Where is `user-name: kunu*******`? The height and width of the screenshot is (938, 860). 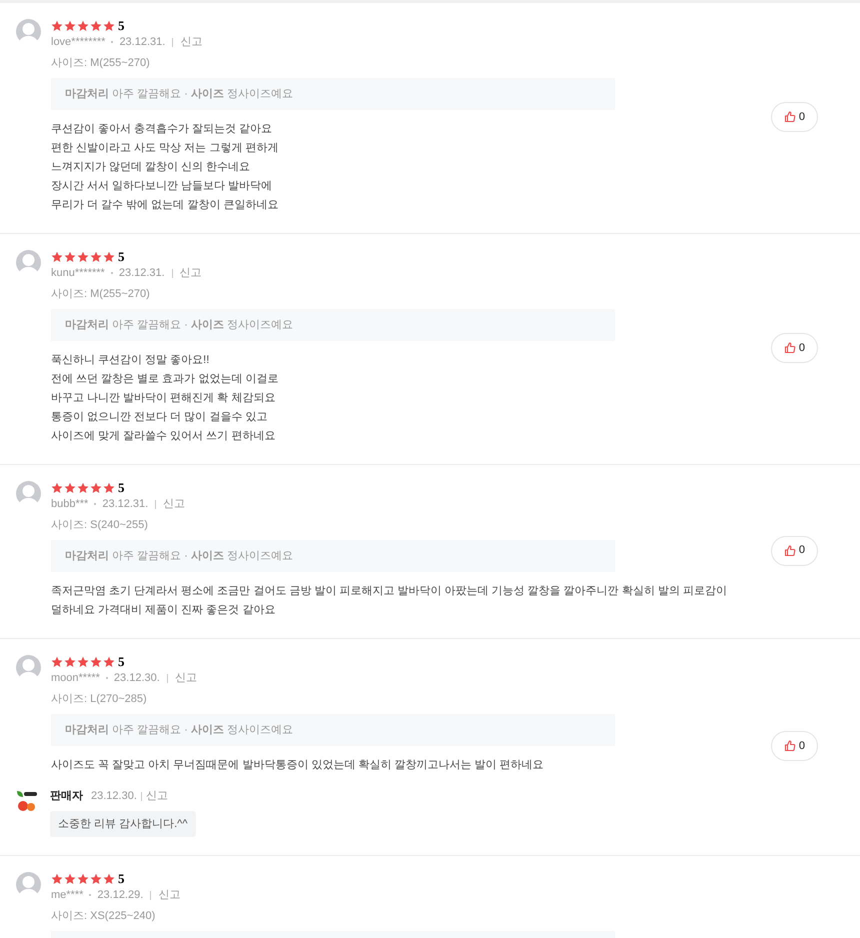 user-name: kunu******* is located at coordinates (78, 273).